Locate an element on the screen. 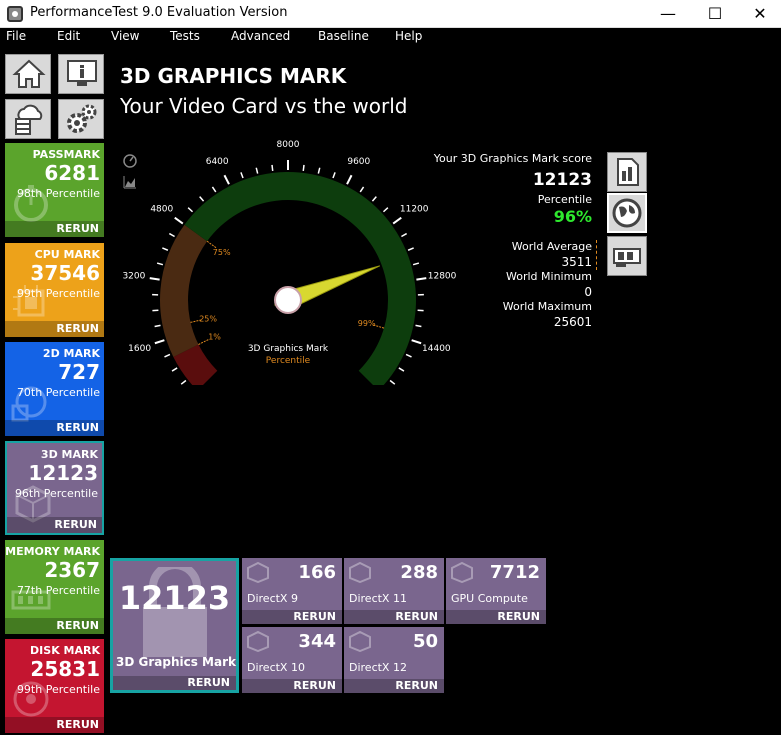 This screenshot has height=735, width=781. settings-gears-icon is located at coordinates (82, 118).